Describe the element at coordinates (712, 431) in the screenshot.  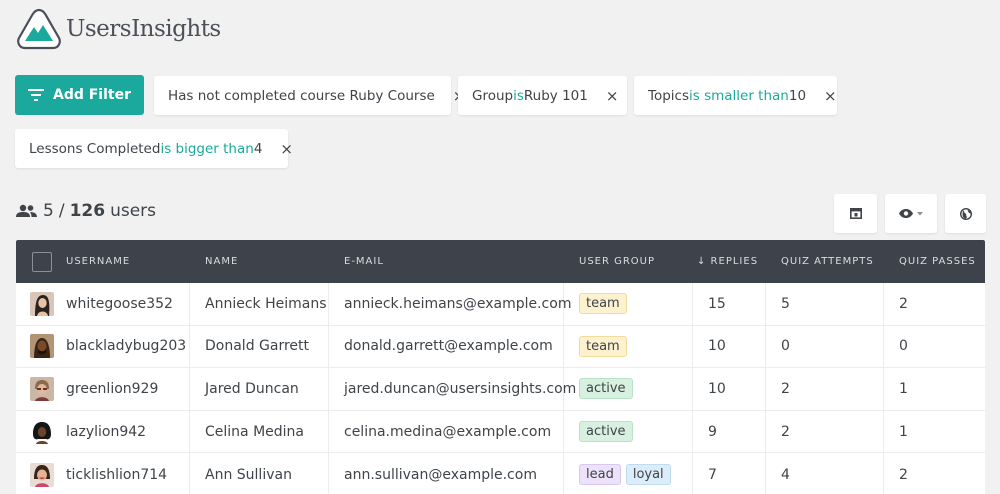
I see `replies: 9` at that location.